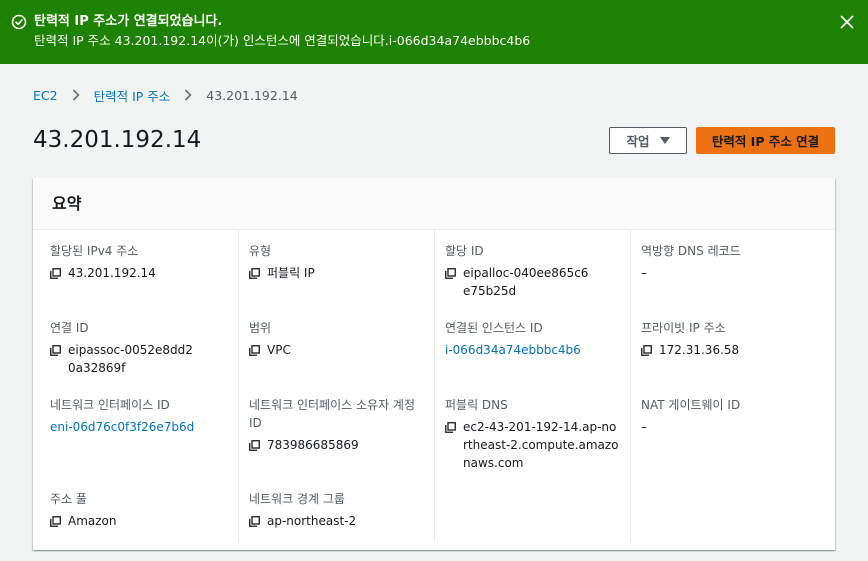 The image size is (868, 561). Describe the element at coordinates (45, 95) in the screenshot. I see `breadcrumb-ec2-link: EC2` at that location.